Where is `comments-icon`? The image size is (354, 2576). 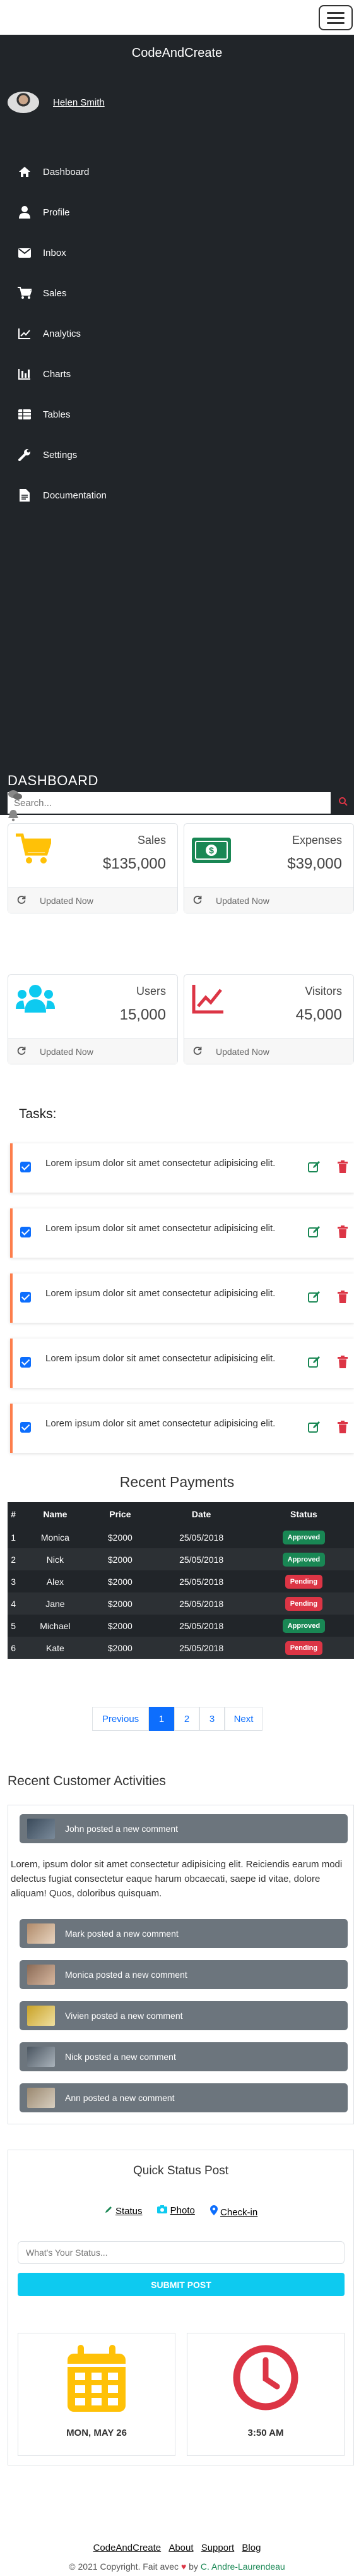 comments-icon is located at coordinates (15, 796).